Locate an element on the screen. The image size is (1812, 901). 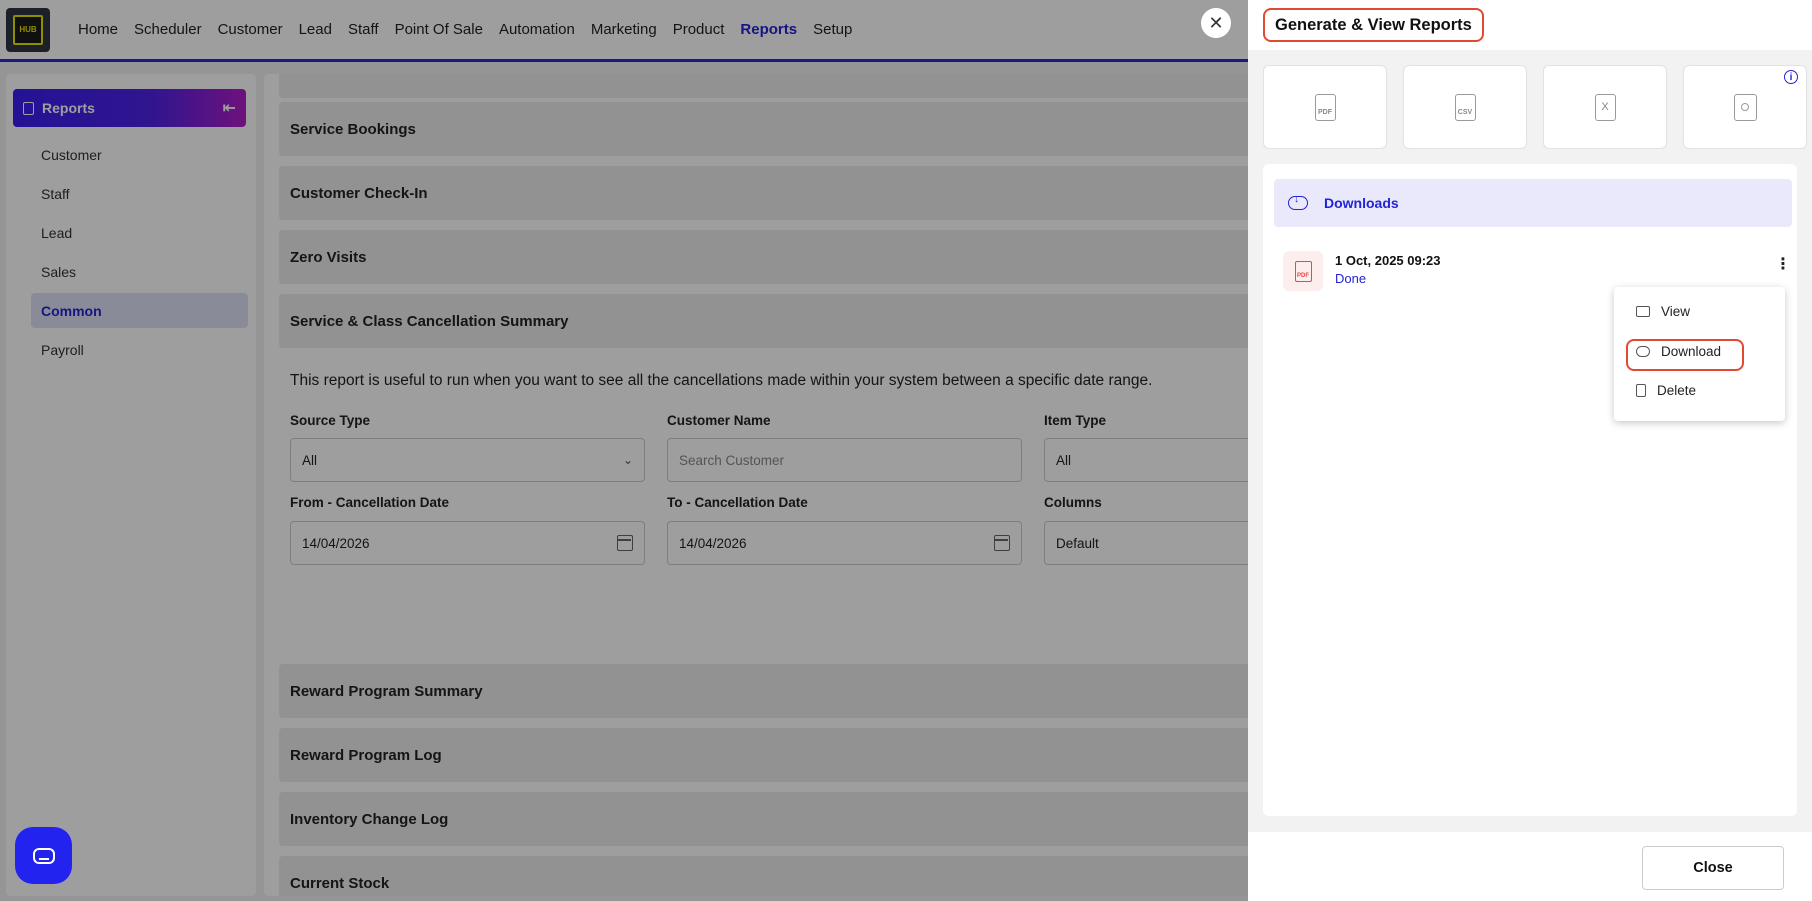
csv-file-icon: CSV is located at coordinates (1465, 107).